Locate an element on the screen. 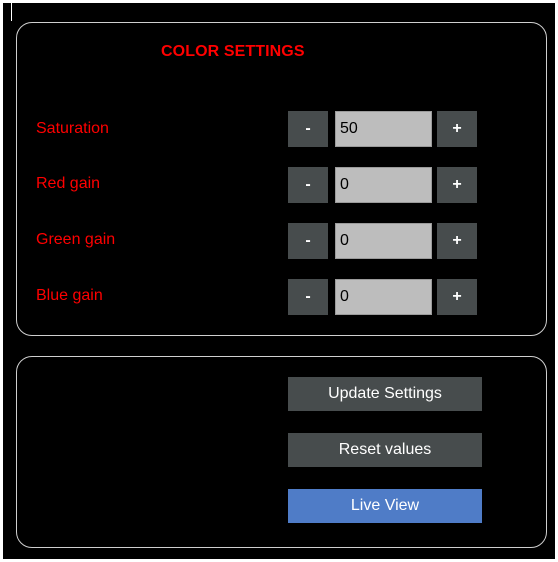 This screenshot has width=558, height=562. blue-gain-input is located at coordinates (383, 297).